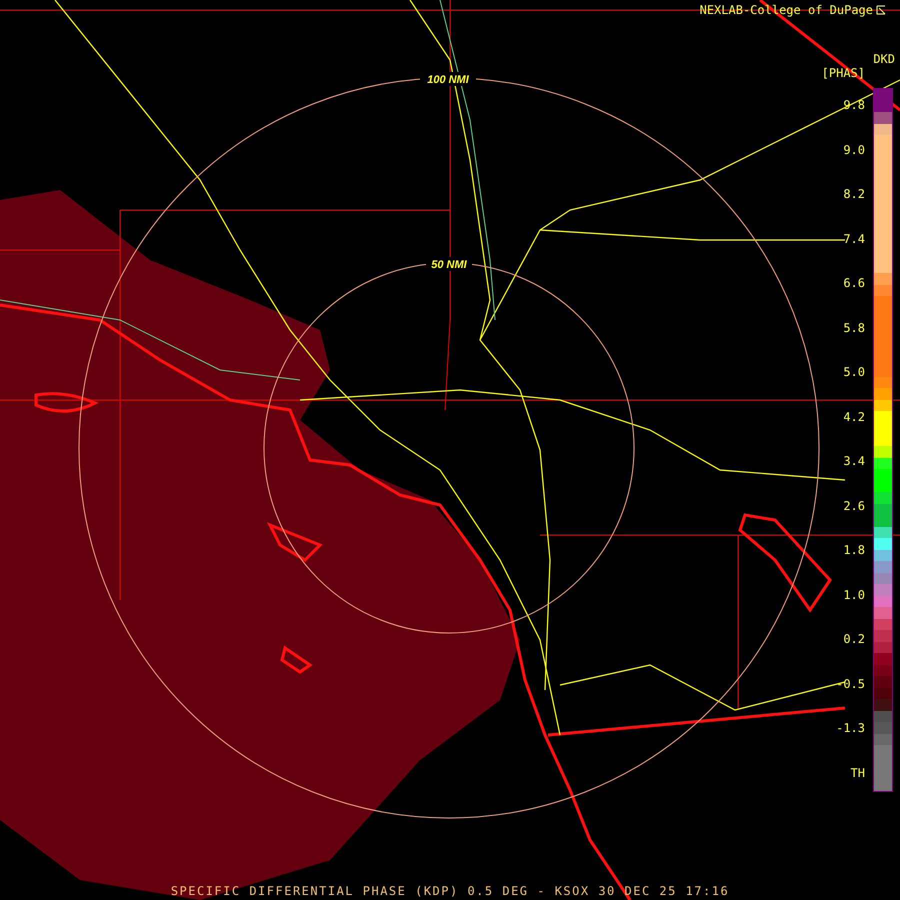 This screenshot has height=900, width=900. What do you see at coordinates (854, 327) in the screenshot?
I see `legend-tick-label: 5.8` at bounding box center [854, 327].